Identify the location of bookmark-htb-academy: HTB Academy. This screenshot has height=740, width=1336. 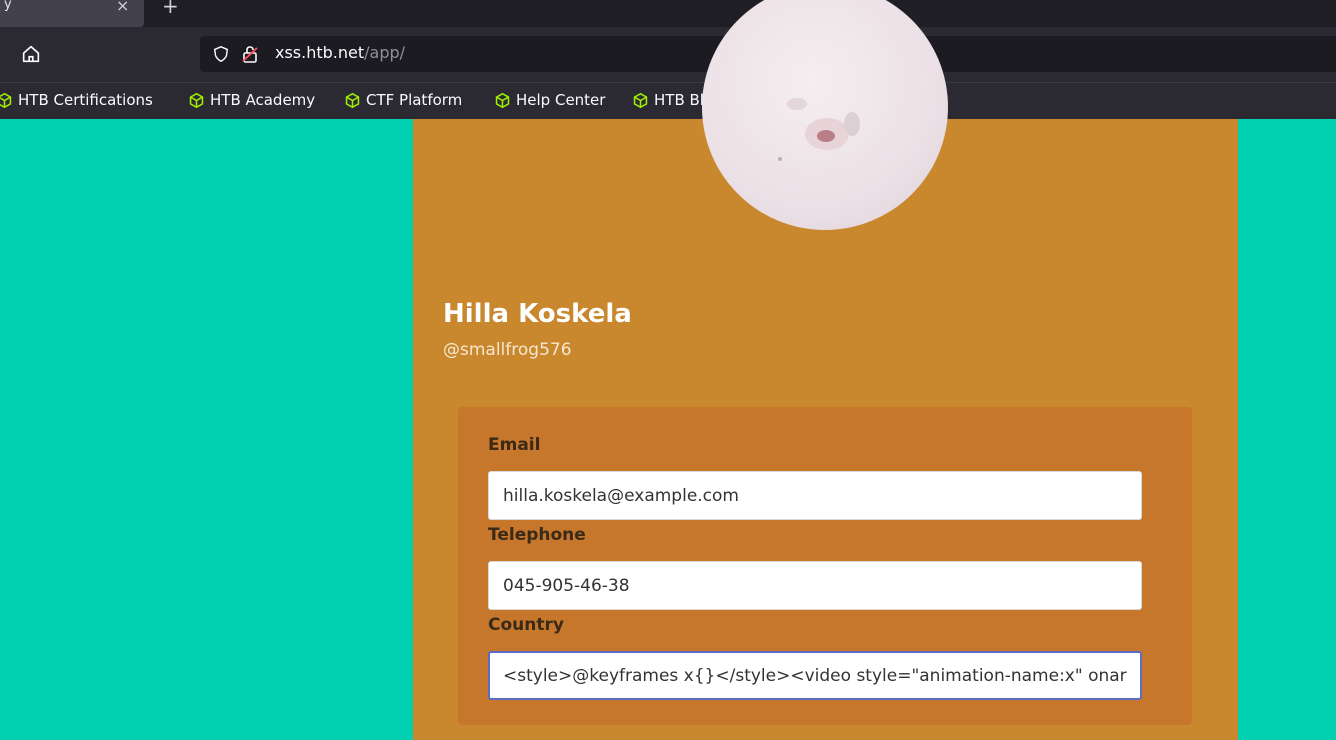
(251, 100).